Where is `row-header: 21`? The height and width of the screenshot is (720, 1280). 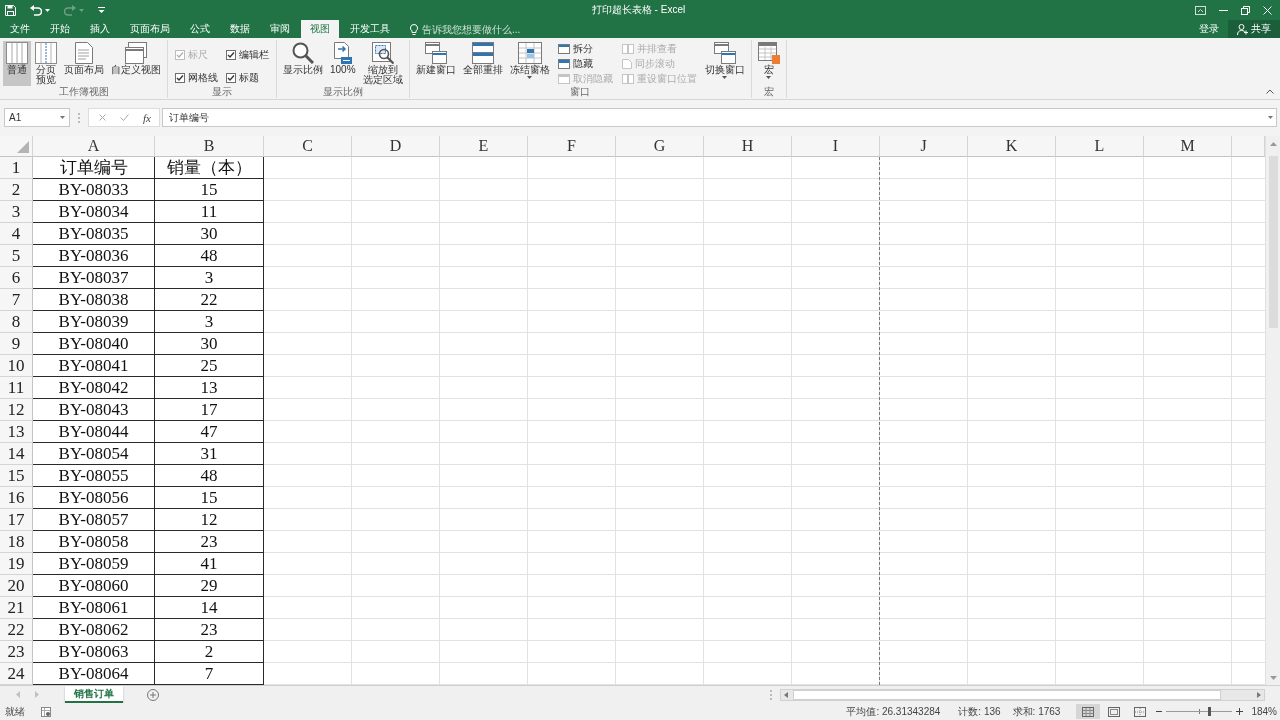
row-header: 21 is located at coordinates (16, 608).